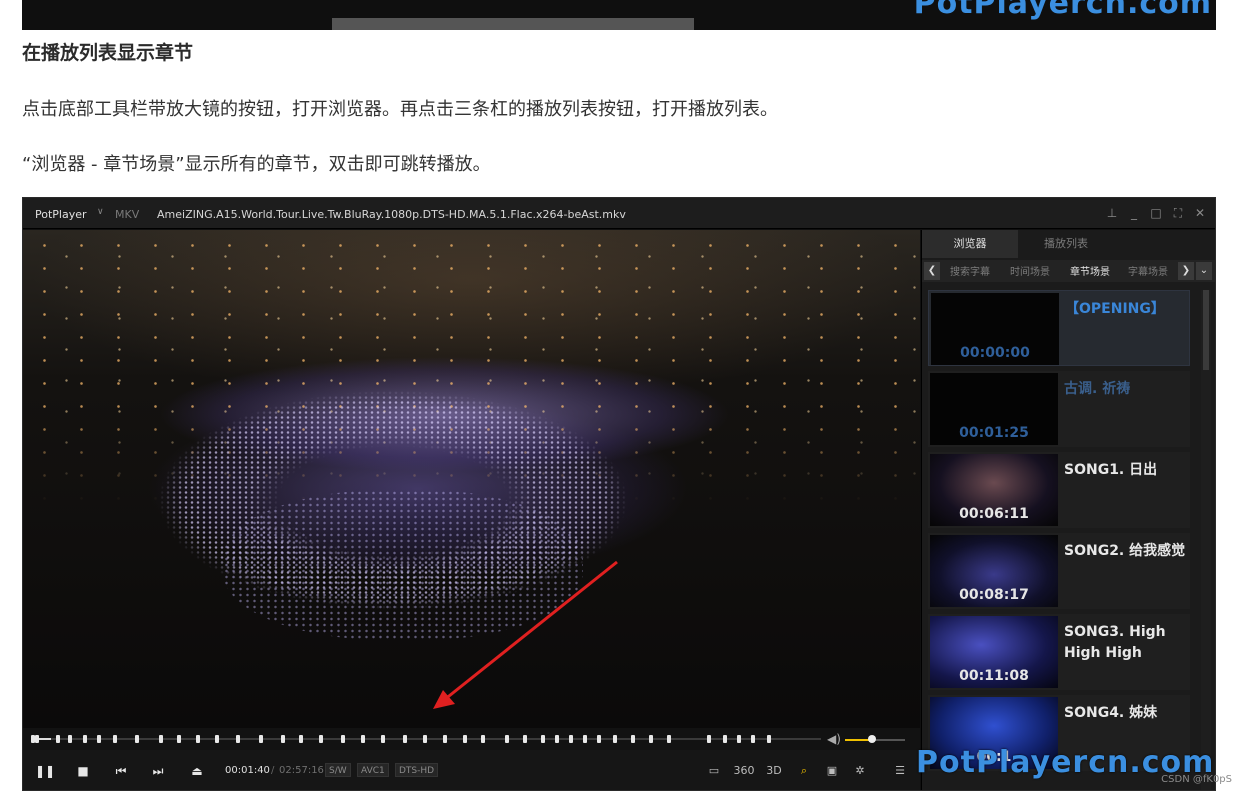 The width and height of the screenshot is (1240, 797). Describe the element at coordinates (338, 770) in the screenshot. I see `tag-sw: S/W` at that location.